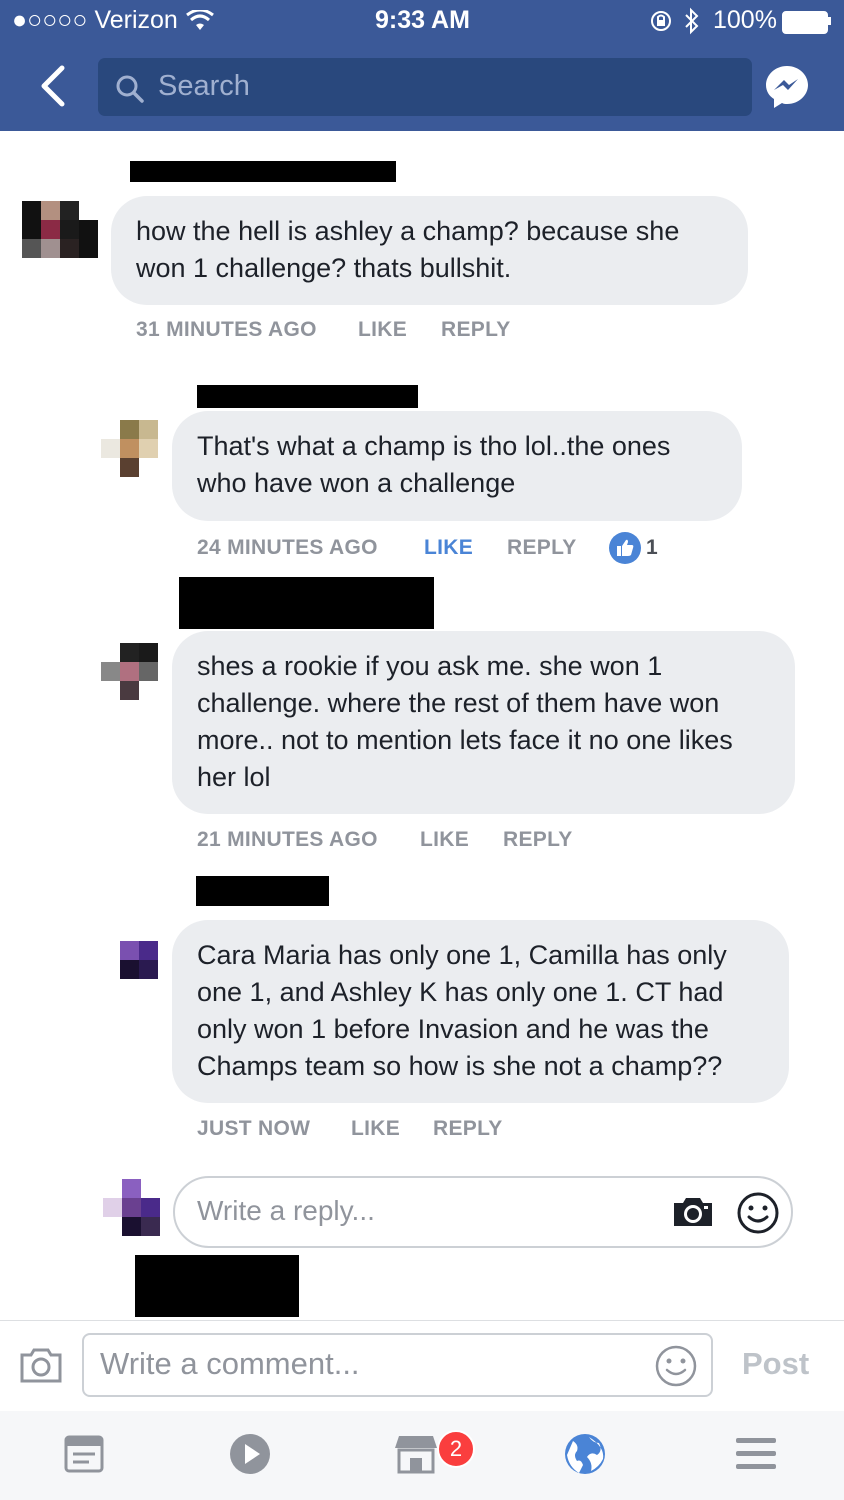 This screenshot has width=844, height=1500. I want to click on battery-percent: 100%, so click(745, 20).